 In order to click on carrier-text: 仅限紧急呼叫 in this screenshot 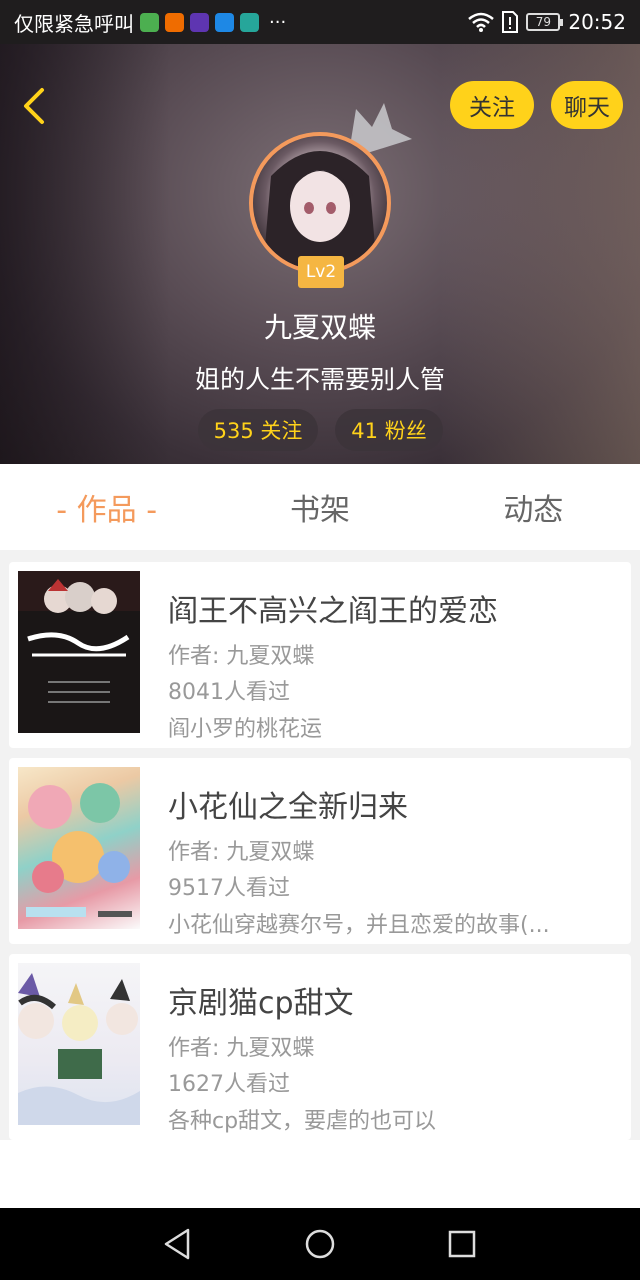, I will do `click(74, 23)`.